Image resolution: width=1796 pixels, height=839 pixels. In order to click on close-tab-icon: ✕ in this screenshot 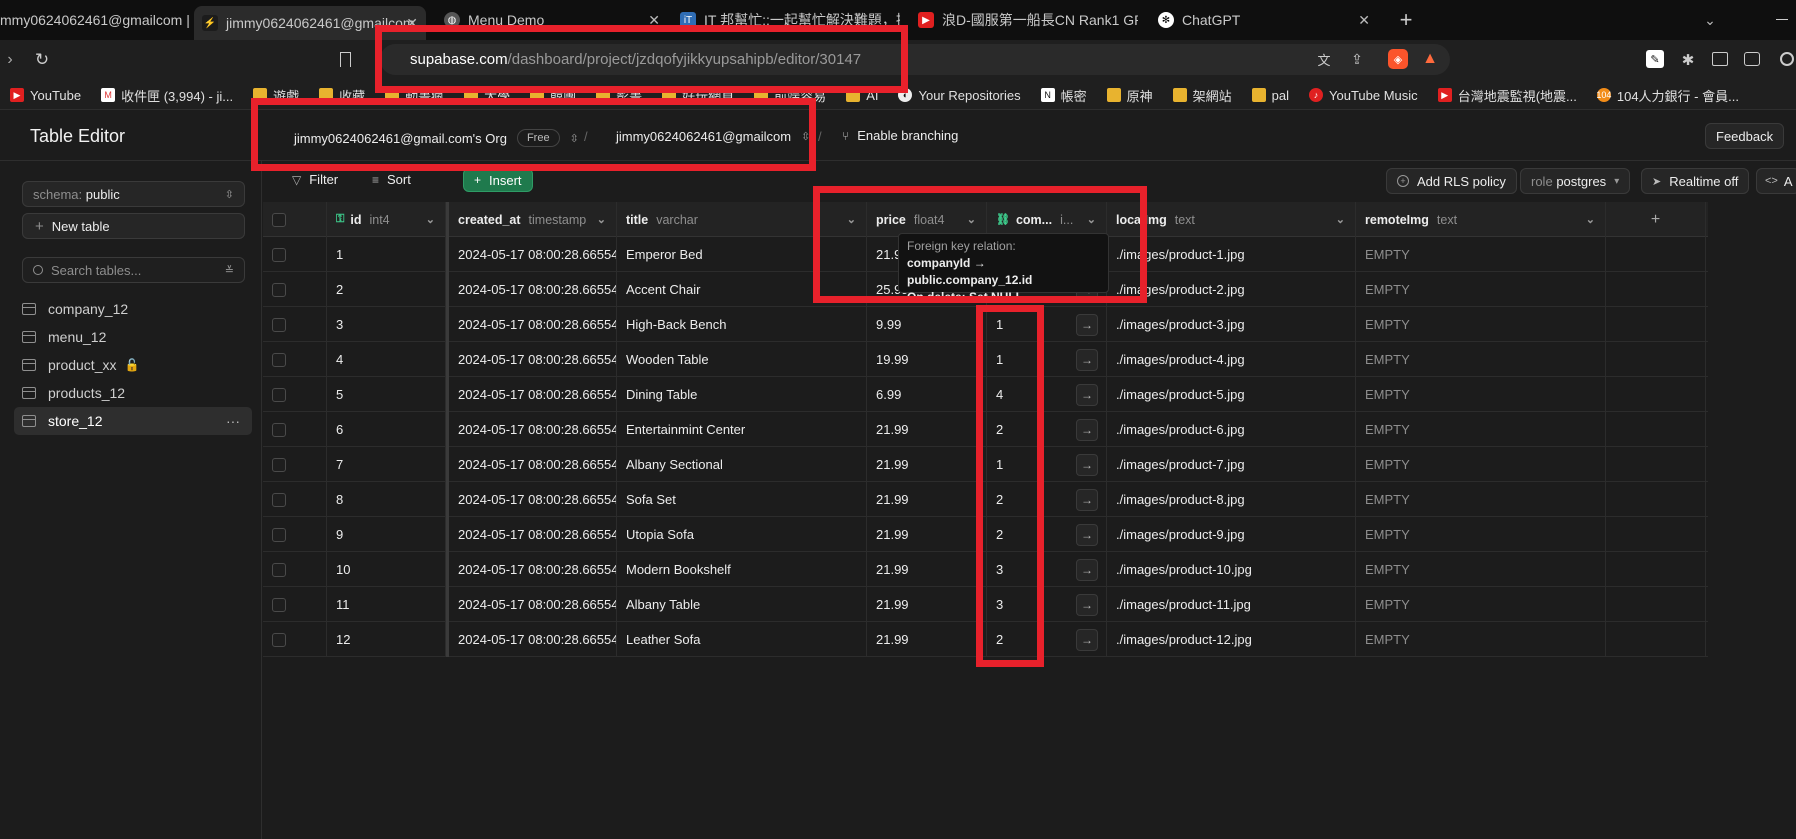, I will do `click(1364, 20)`.